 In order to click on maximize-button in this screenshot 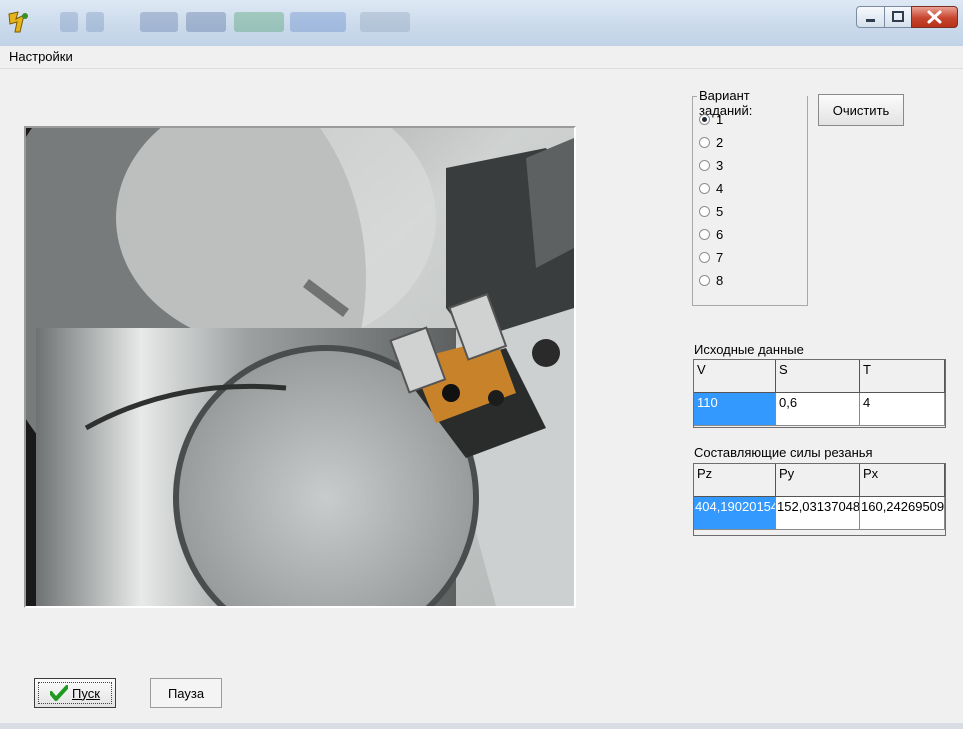, I will do `click(898, 17)`.